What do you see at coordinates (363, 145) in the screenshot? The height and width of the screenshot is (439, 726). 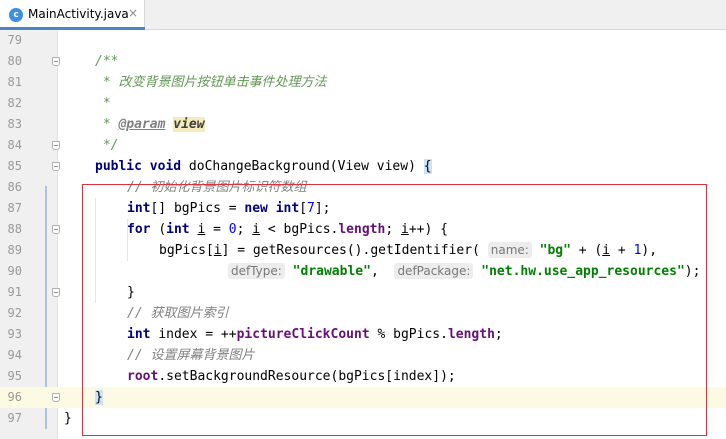 I see `code-line: 84 */` at bounding box center [363, 145].